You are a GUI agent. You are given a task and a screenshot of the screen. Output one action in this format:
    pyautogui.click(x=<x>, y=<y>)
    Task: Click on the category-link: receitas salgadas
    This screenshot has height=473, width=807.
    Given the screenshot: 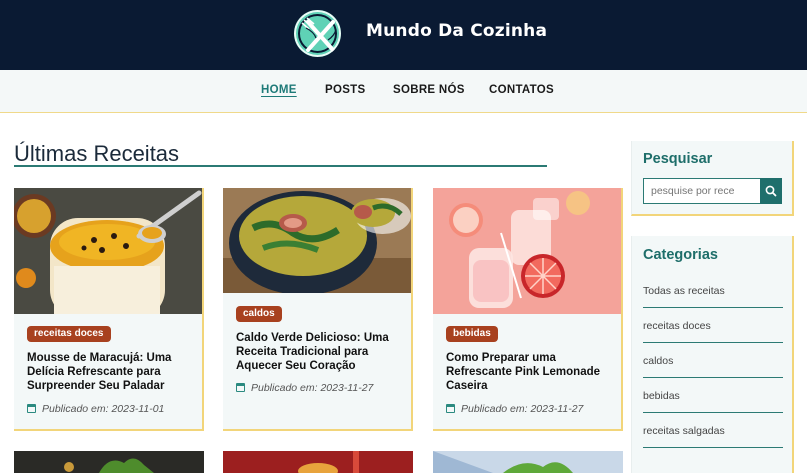 What is the action you would take?
    pyautogui.click(x=713, y=430)
    